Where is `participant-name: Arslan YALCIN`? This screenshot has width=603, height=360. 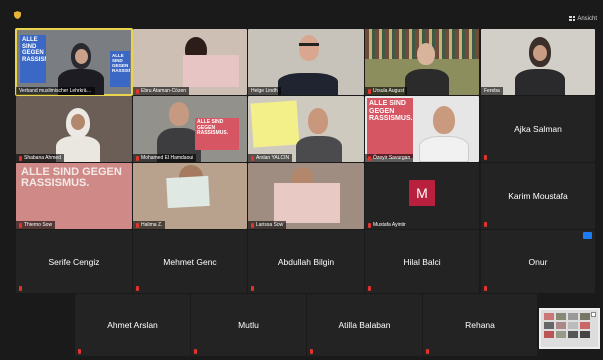
participant-name: Arslan YALCIN is located at coordinates (270, 158).